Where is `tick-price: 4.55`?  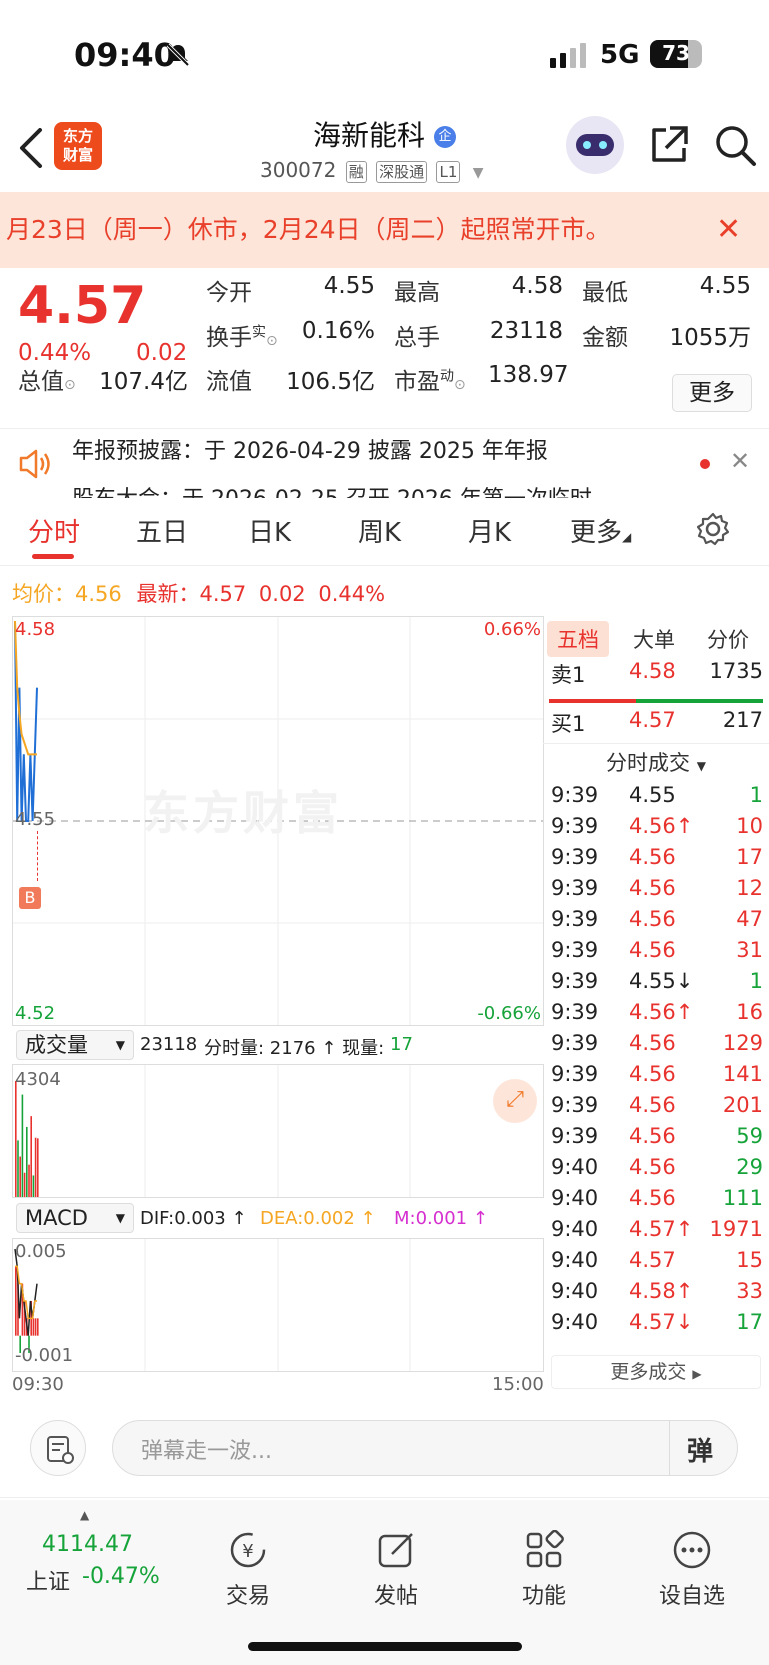 tick-price: 4.55 is located at coordinates (652, 795).